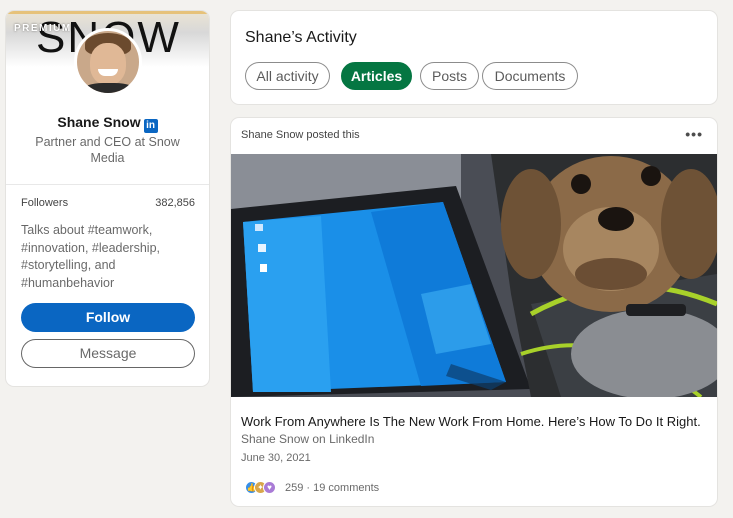 The width and height of the screenshot is (733, 518). Describe the element at coordinates (287, 76) in the screenshot. I see `tab-all-activity: All activity` at that location.